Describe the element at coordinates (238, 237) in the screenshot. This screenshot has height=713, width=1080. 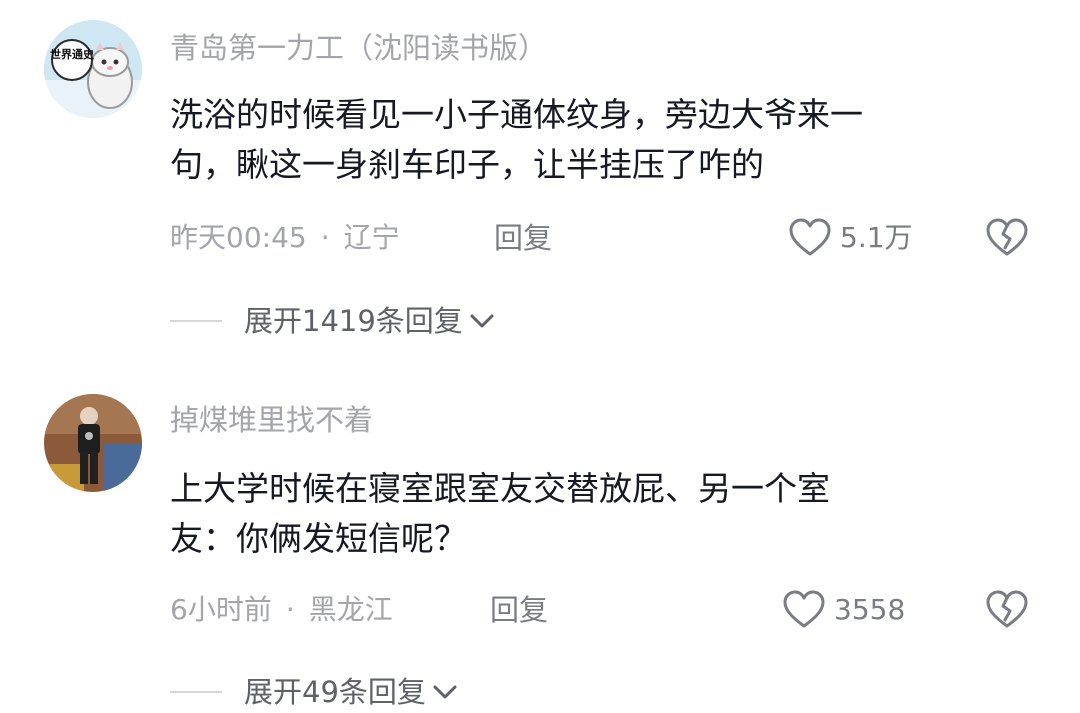
I see `timestamp: 昨天00:45` at that location.